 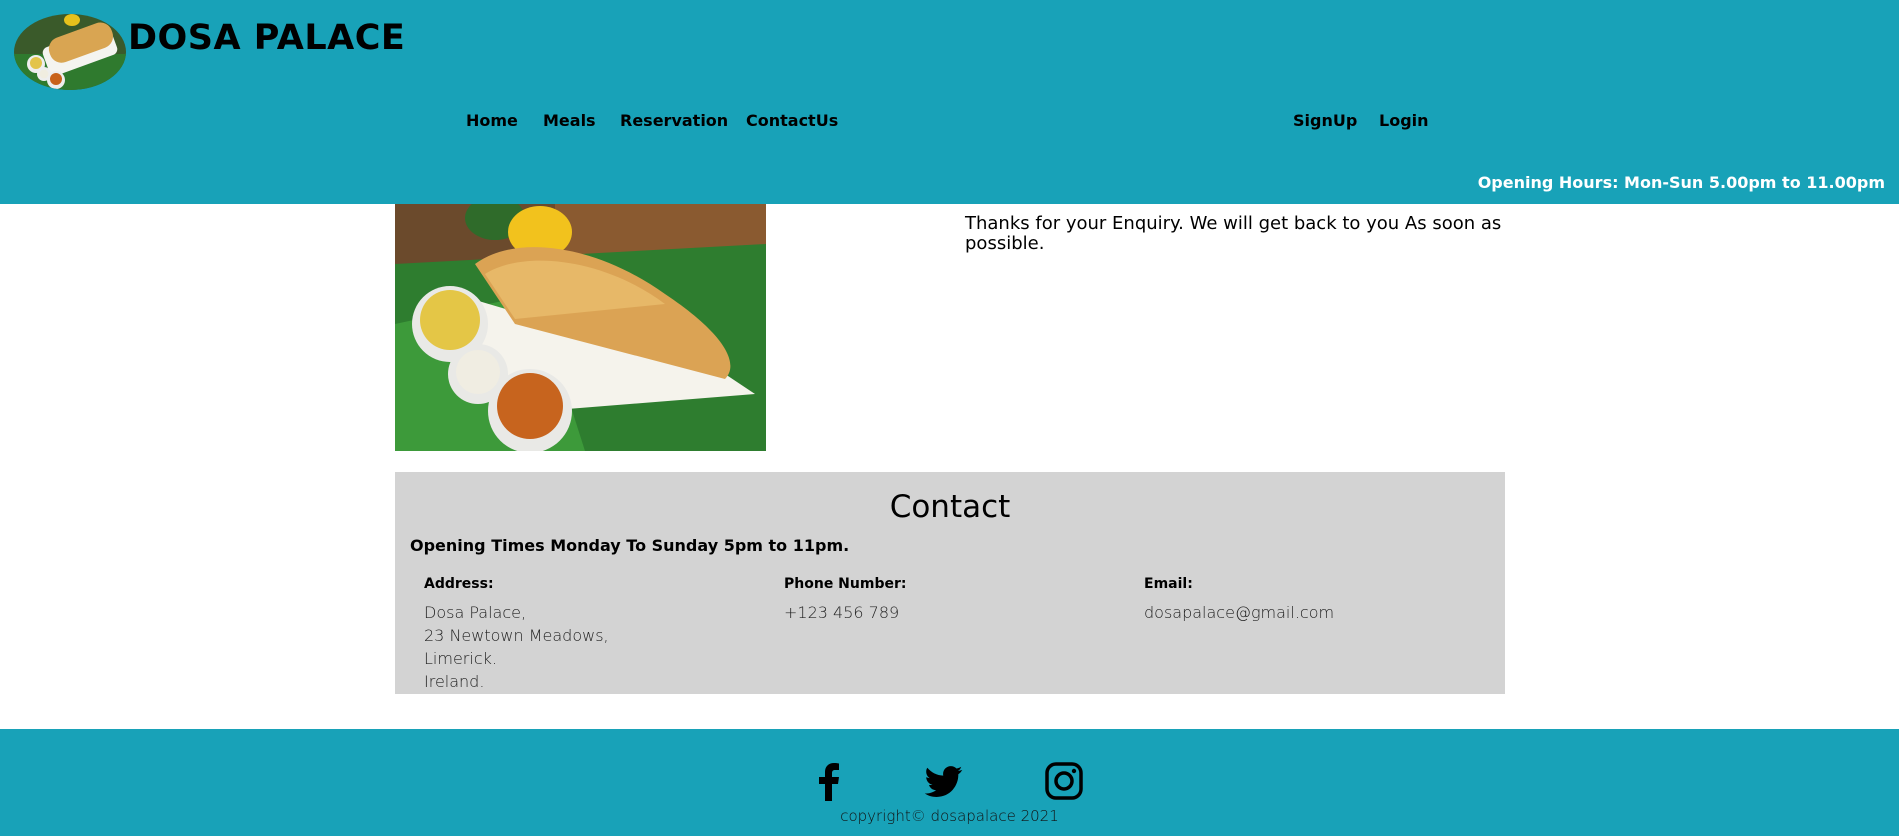 I want to click on brand-title: DOSA PALACE, so click(x=267, y=38).